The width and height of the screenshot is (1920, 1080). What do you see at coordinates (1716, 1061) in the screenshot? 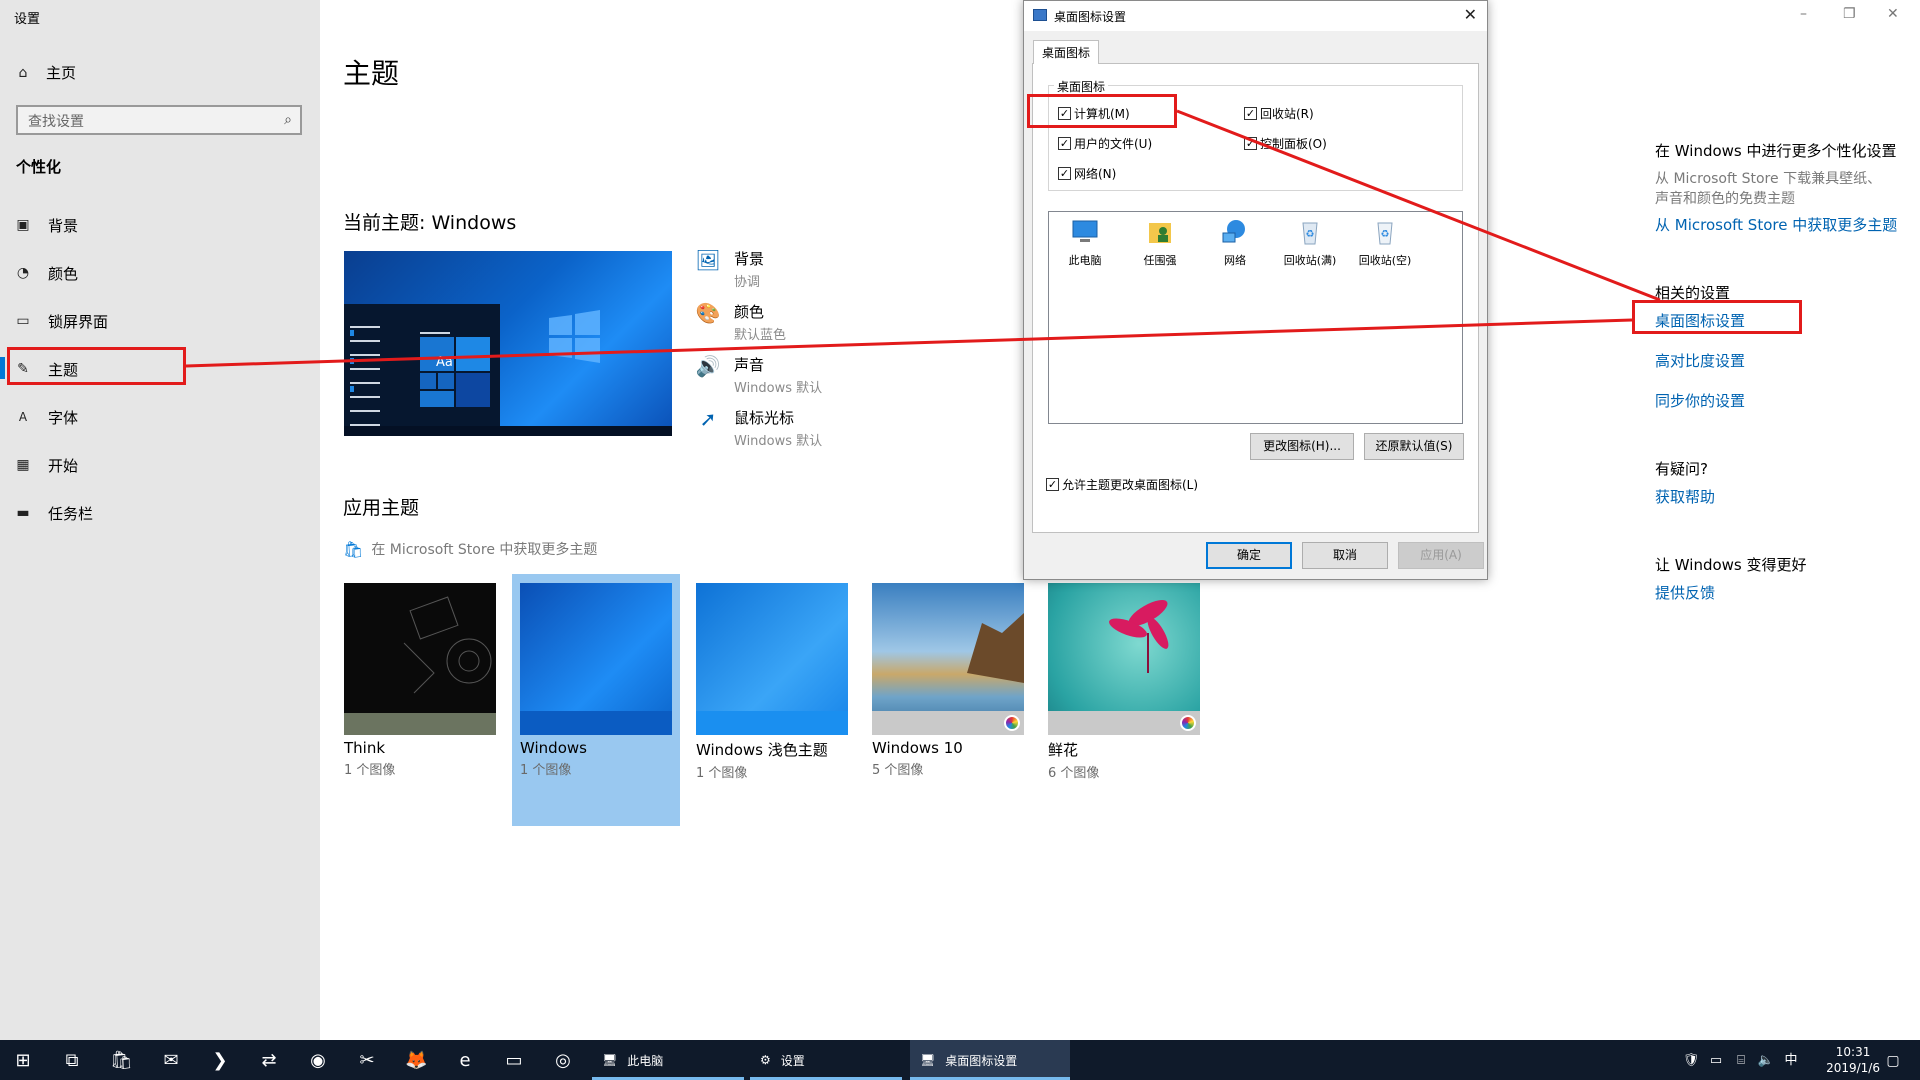
I see `display-icon: ▭` at bounding box center [1716, 1061].